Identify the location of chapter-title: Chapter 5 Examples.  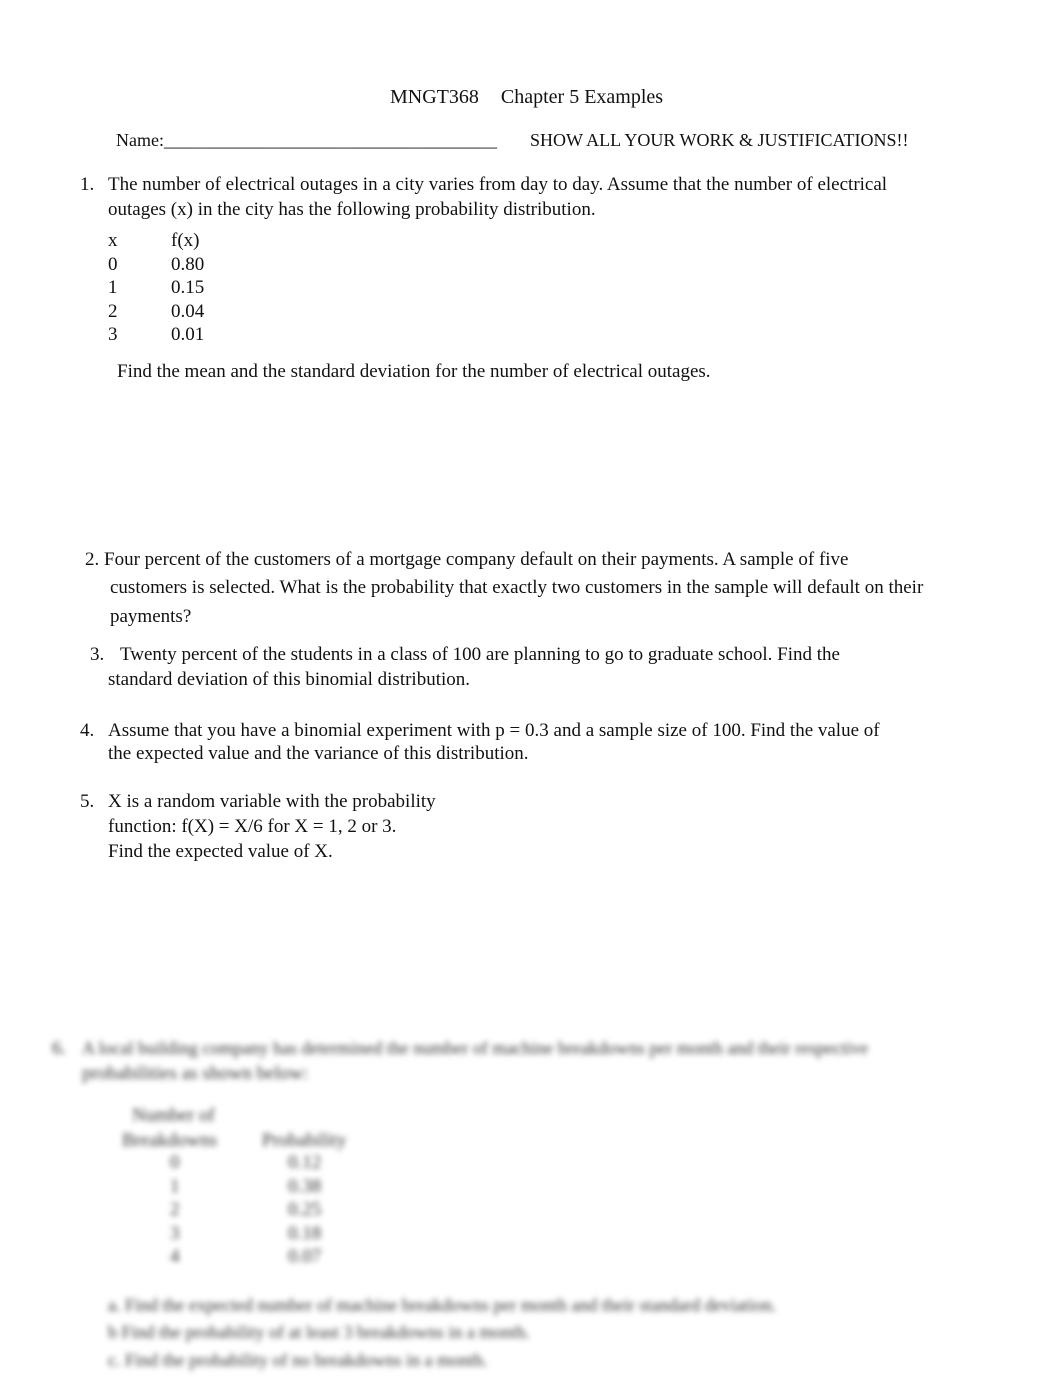
(582, 97).